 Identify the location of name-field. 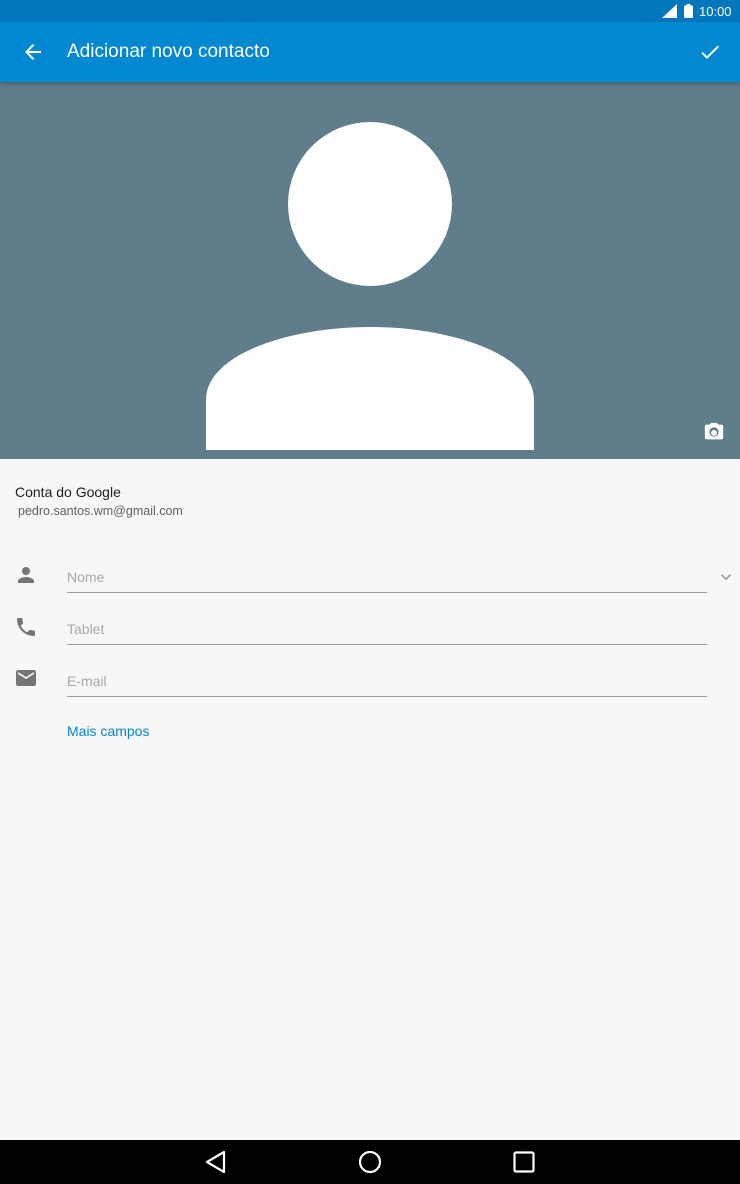
(387, 578).